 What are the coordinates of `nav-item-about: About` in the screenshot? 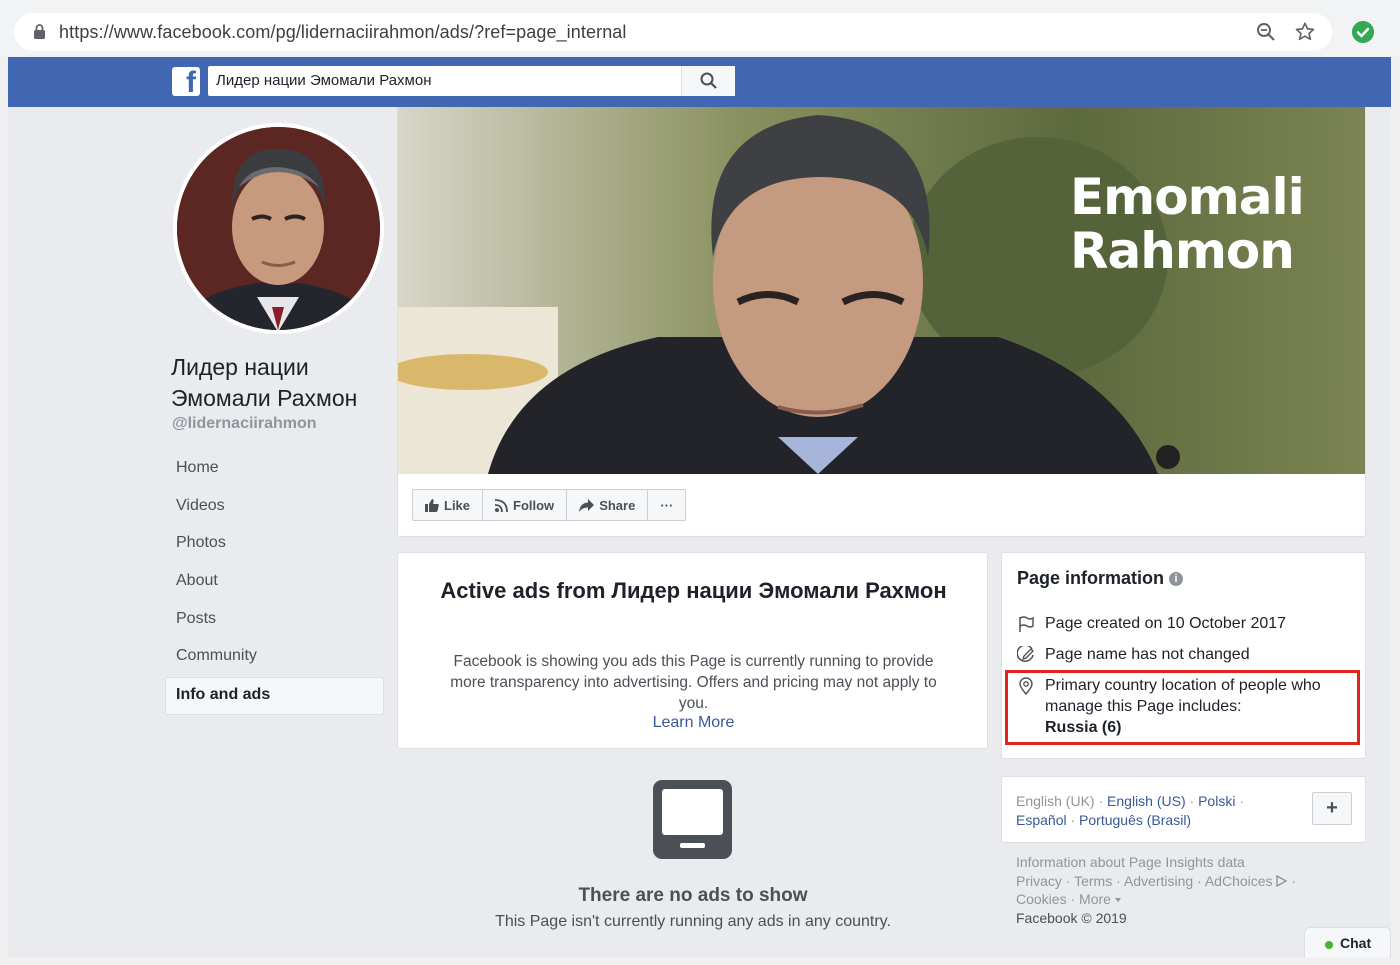 It's located at (274, 583).